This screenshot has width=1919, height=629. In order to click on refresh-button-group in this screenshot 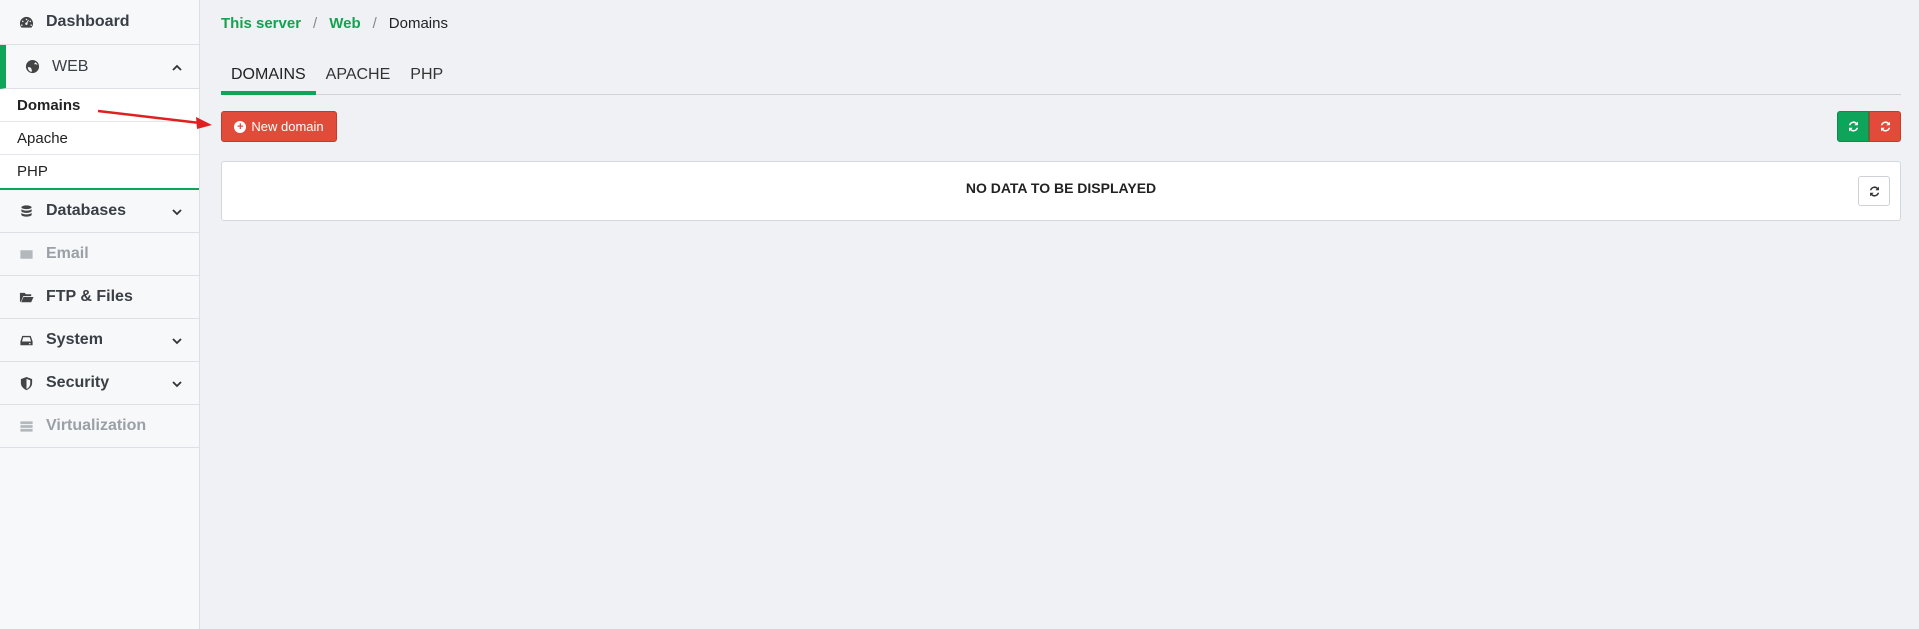, I will do `click(1869, 126)`.